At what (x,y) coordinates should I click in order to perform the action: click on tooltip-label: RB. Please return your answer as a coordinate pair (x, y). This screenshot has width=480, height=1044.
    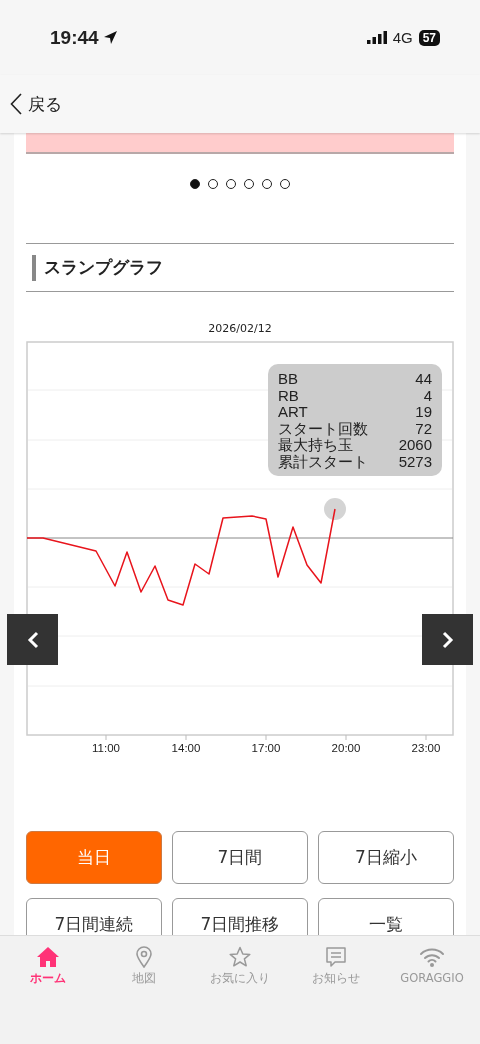
    Looking at the image, I should click on (288, 395).